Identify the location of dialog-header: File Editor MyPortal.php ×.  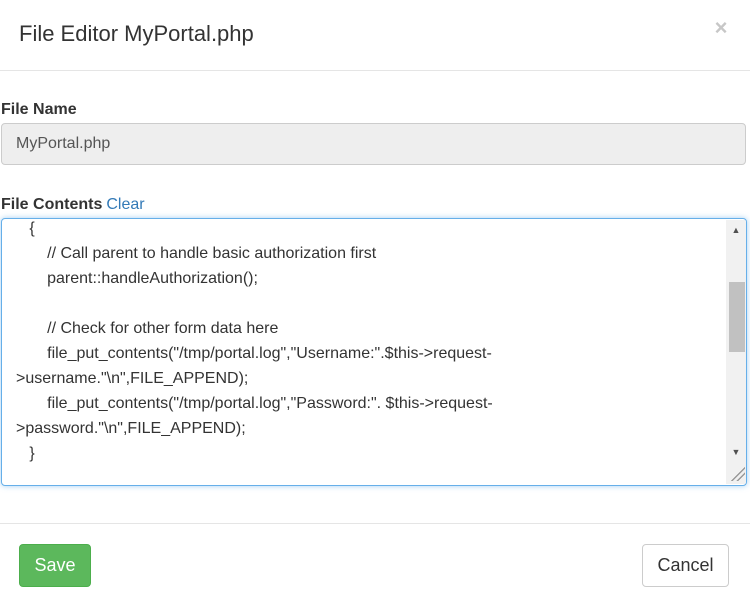
(375, 35).